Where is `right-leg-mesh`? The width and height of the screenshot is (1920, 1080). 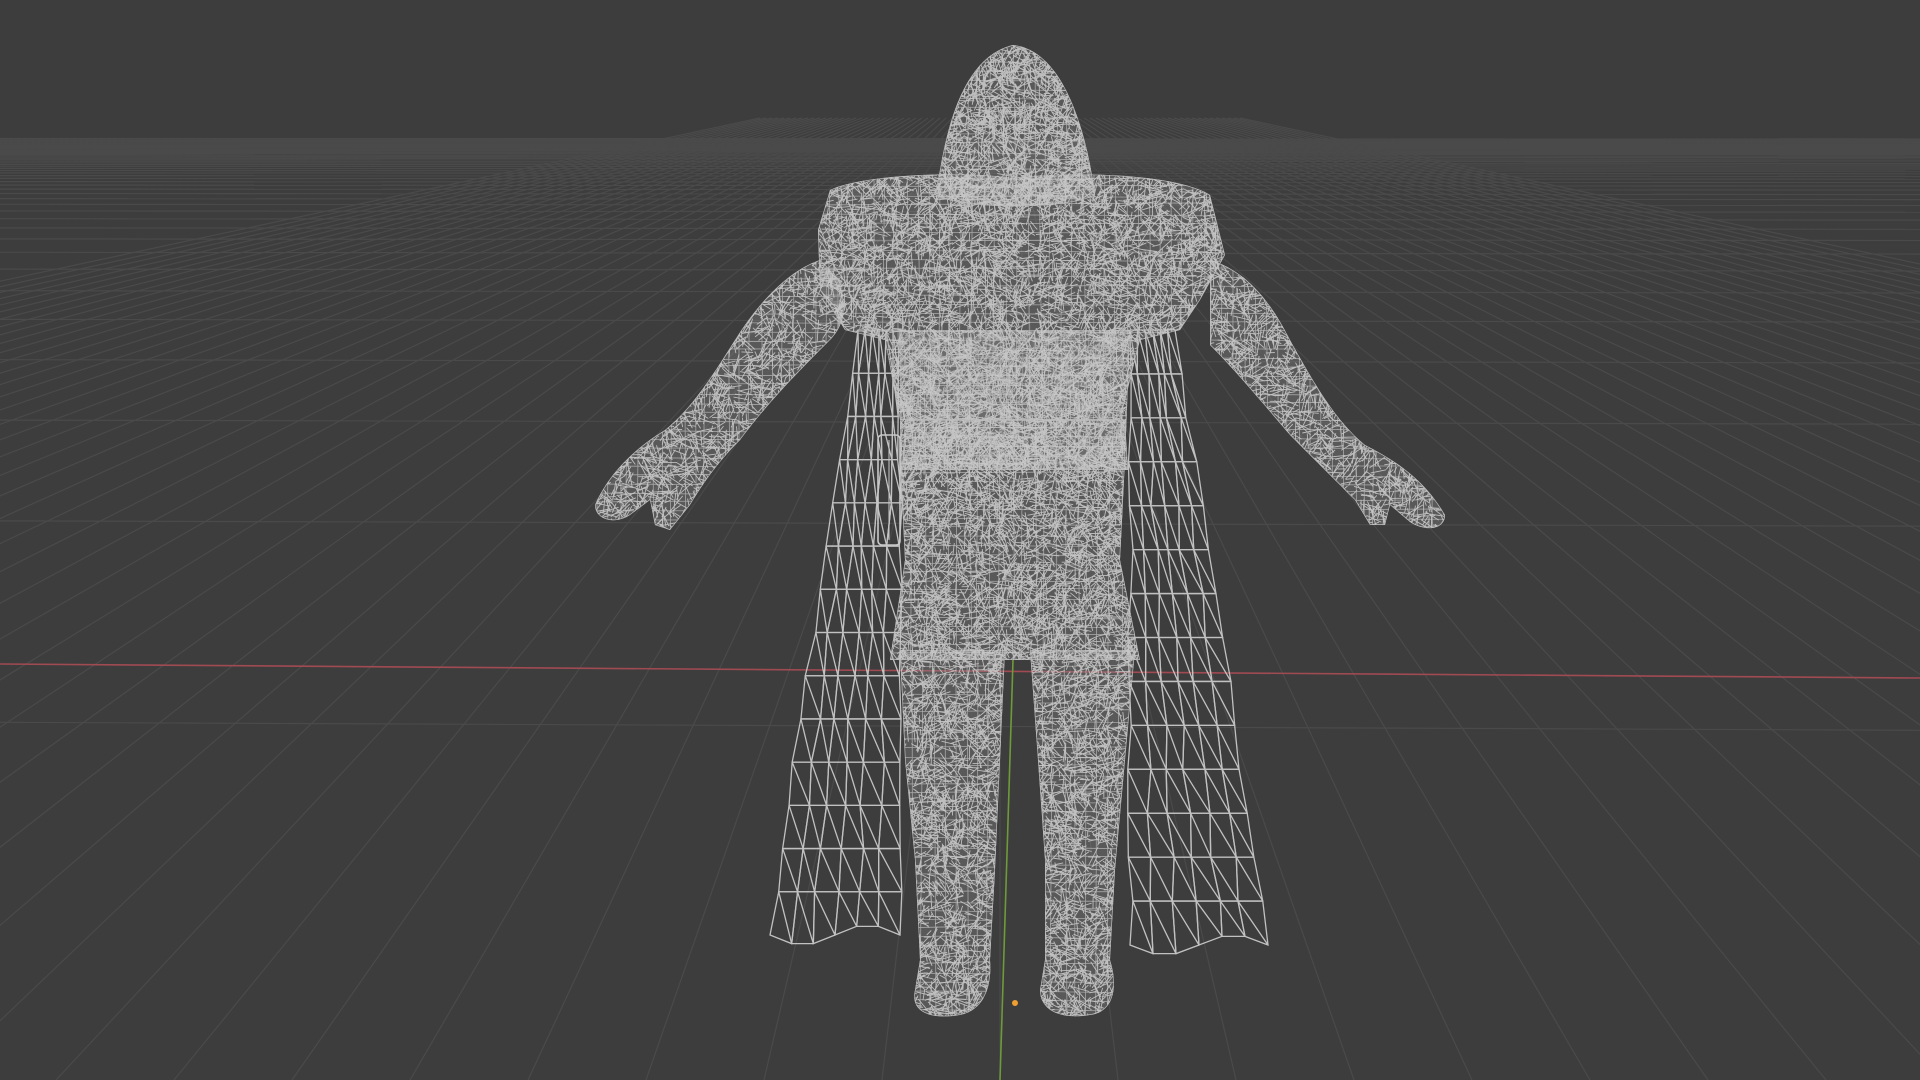 right-leg-mesh is located at coordinates (1082, 833).